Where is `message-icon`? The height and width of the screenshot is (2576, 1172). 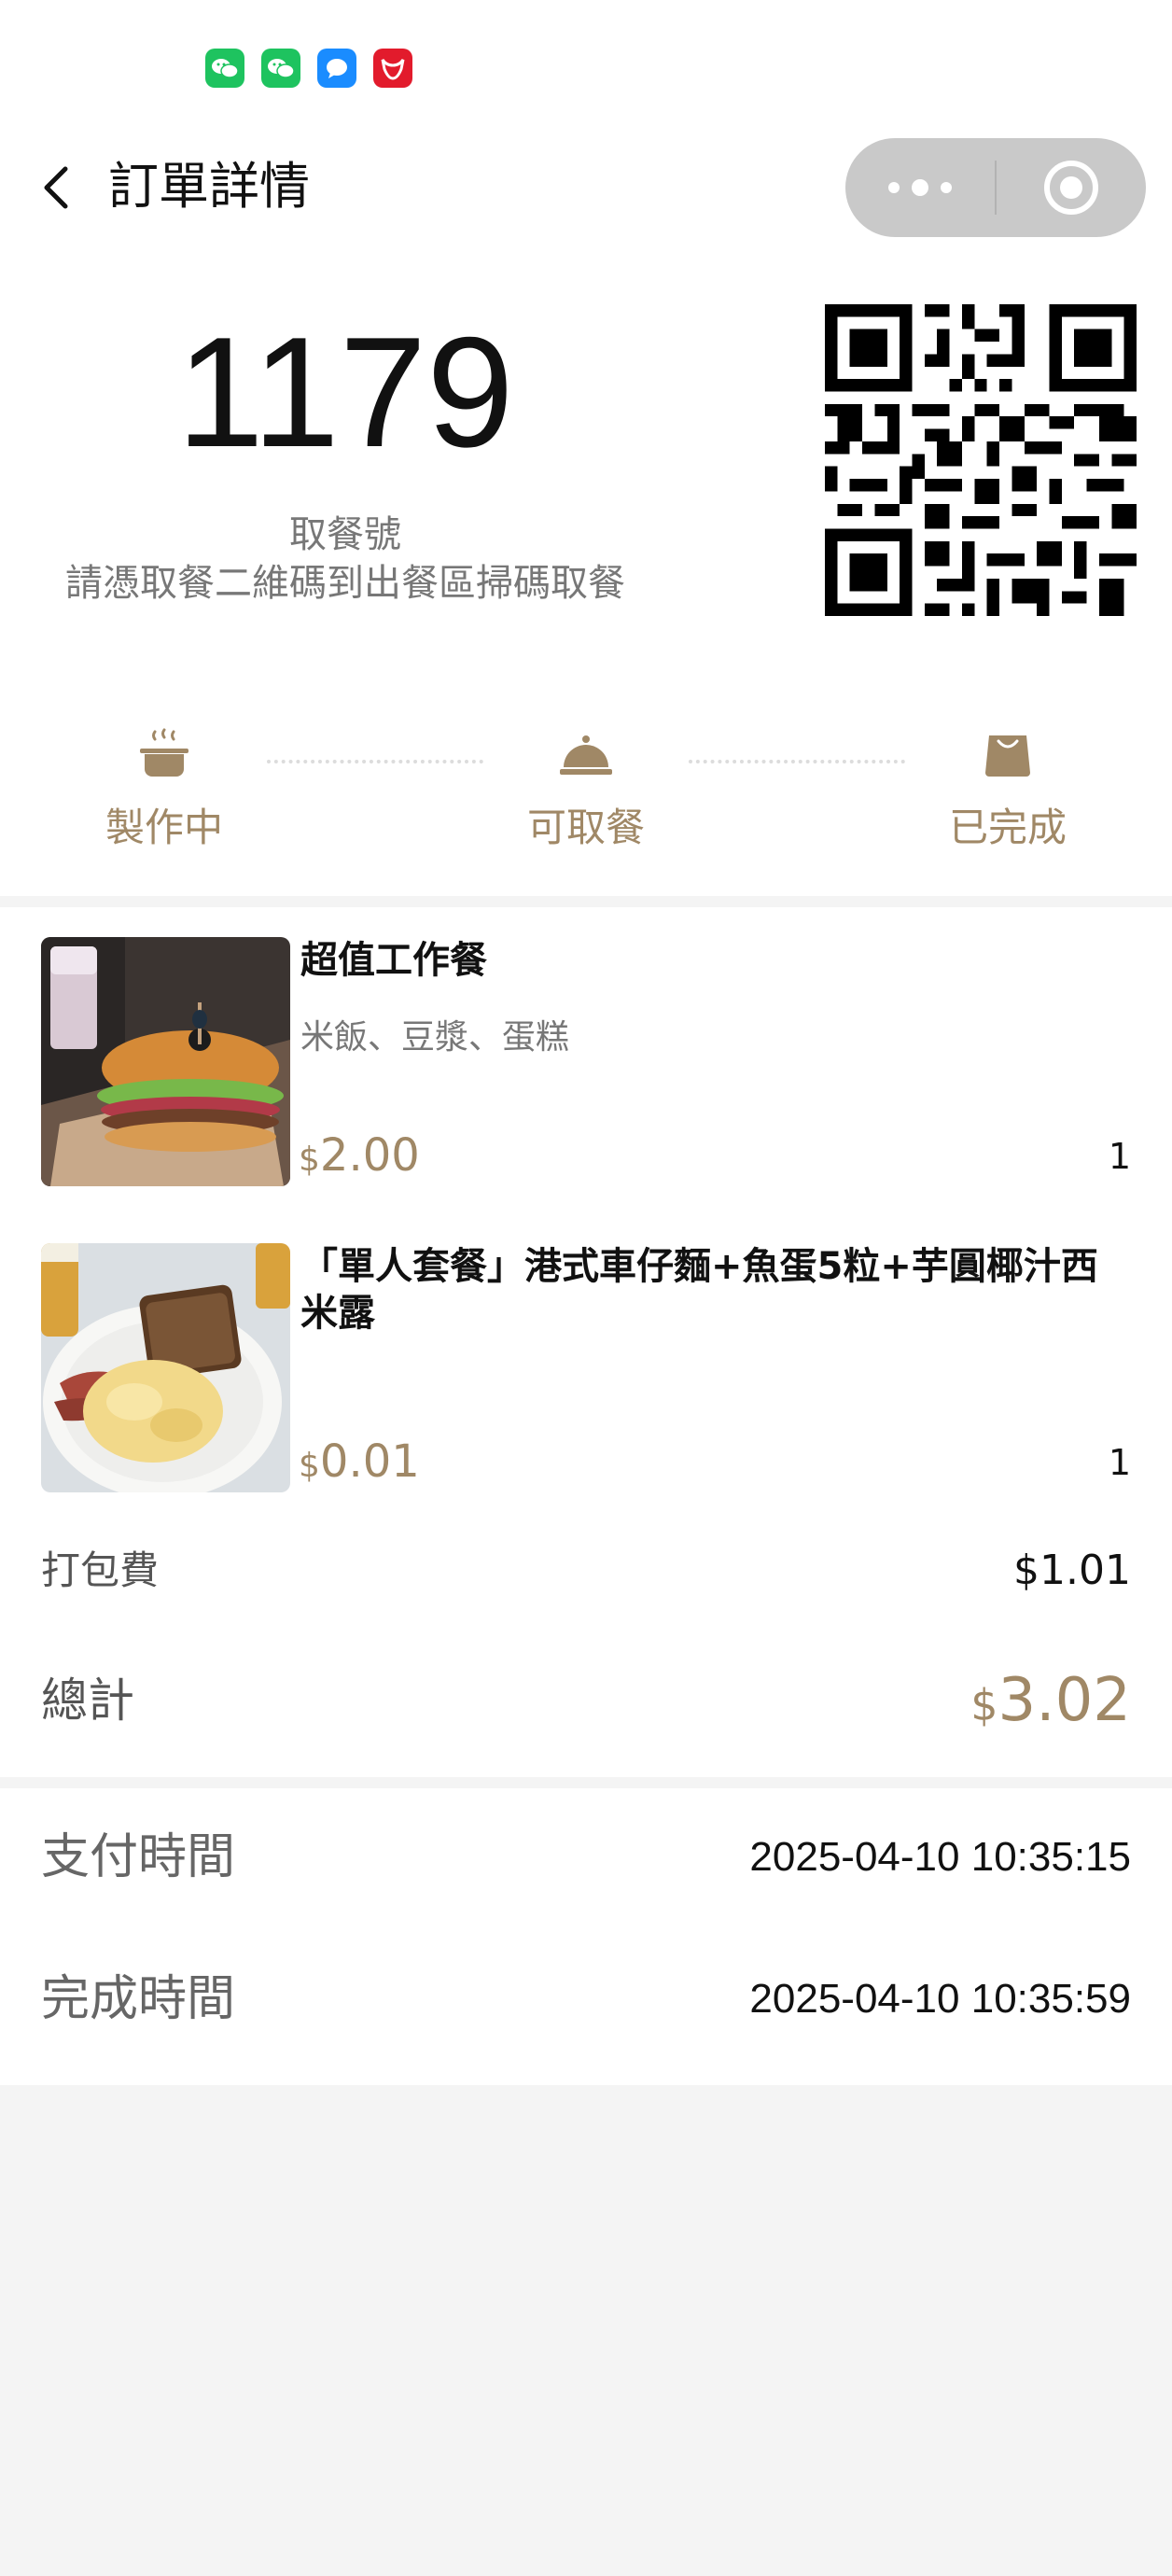 message-icon is located at coordinates (336, 68).